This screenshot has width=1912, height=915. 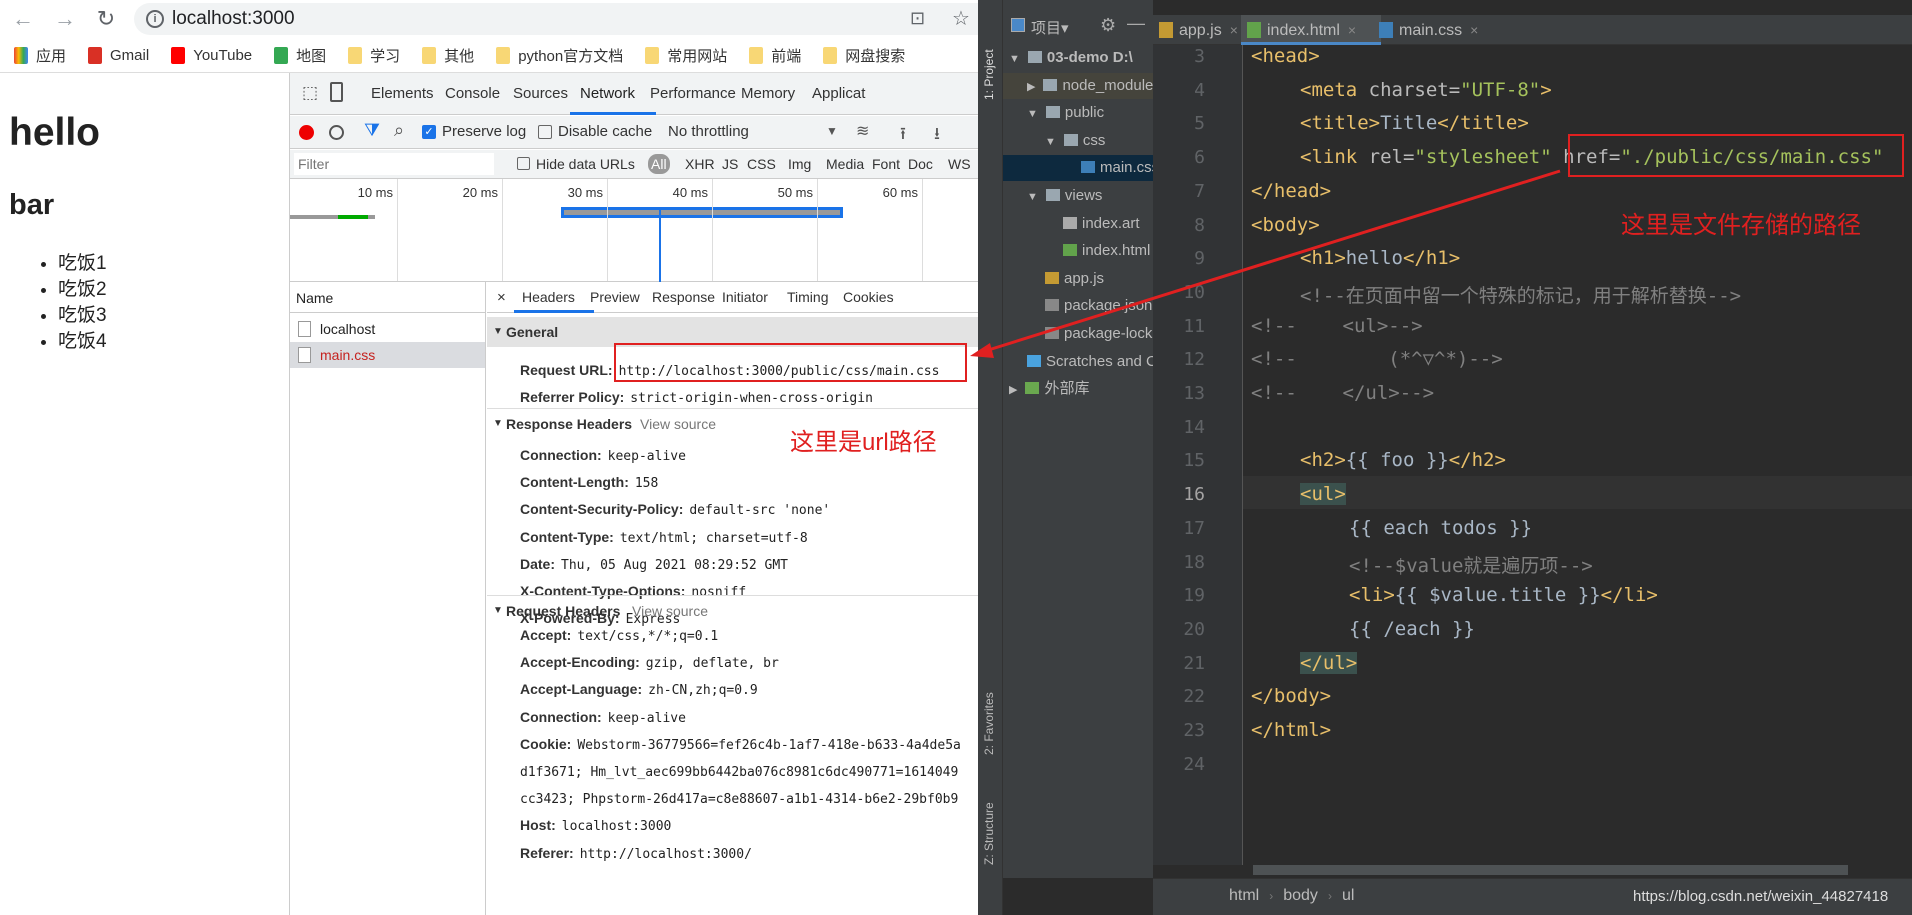 I want to click on file-path-note: 这里是文件存储的路径, so click(x=1741, y=225).